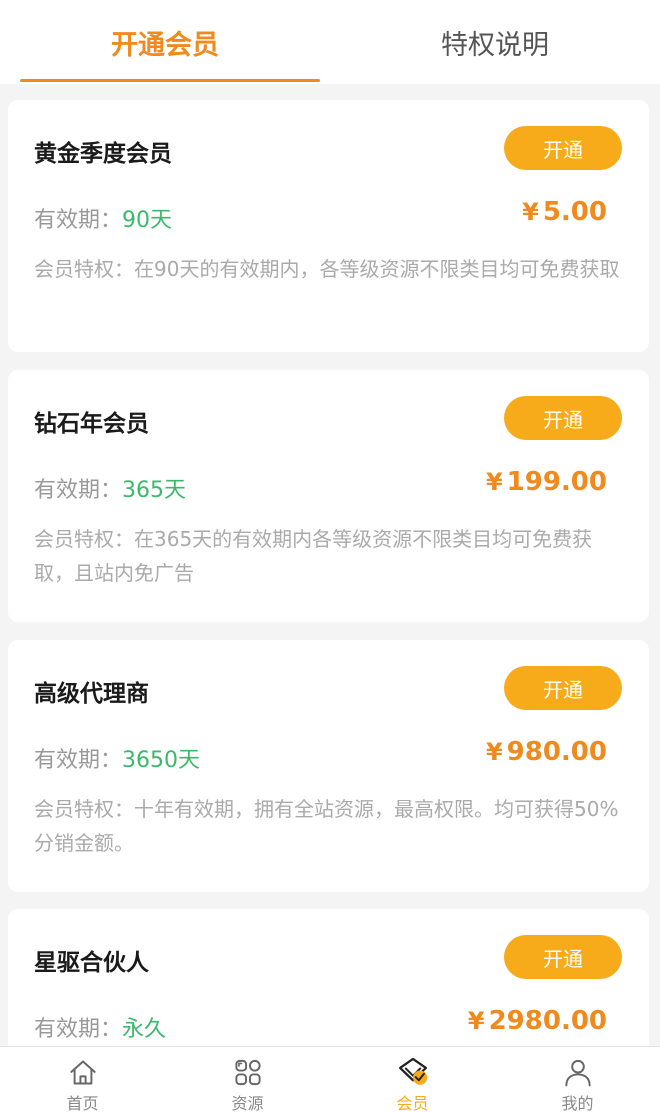 The height and width of the screenshot is (1113, 660). I want to click on validity-value: 365天, so click(154, 490).